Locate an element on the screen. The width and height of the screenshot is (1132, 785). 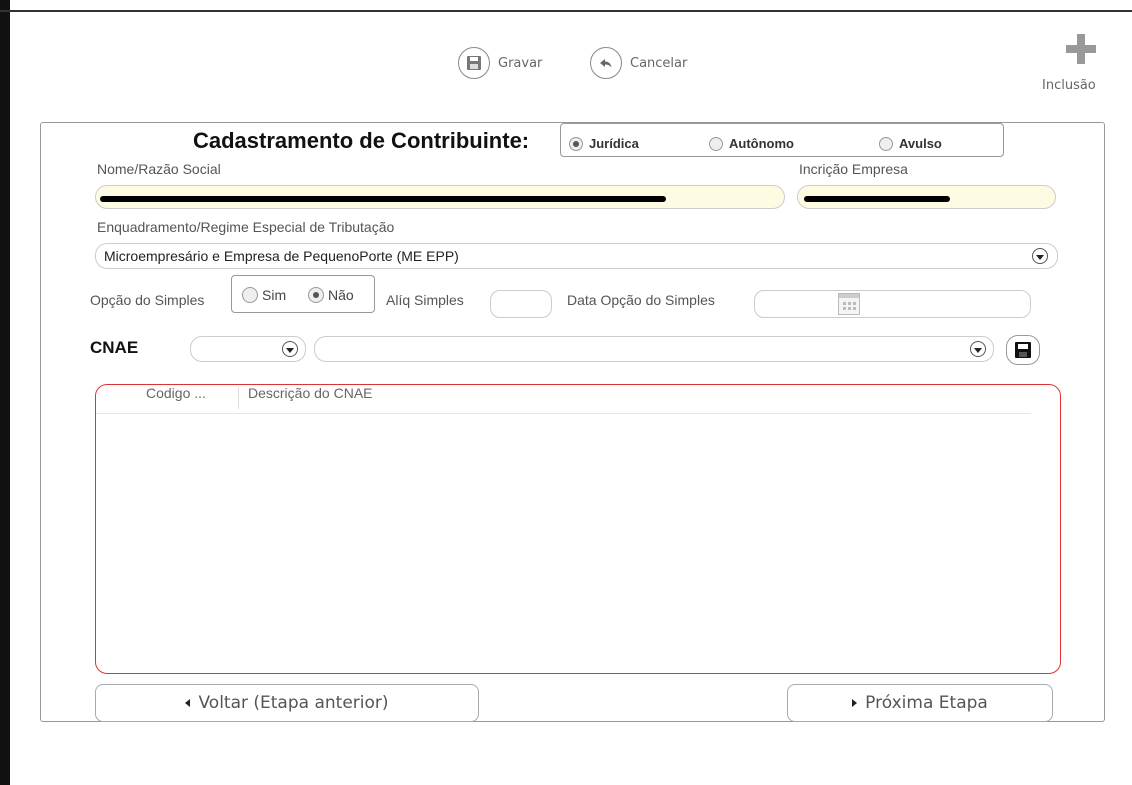
plus-icon is located at coordinates (1081, 49).